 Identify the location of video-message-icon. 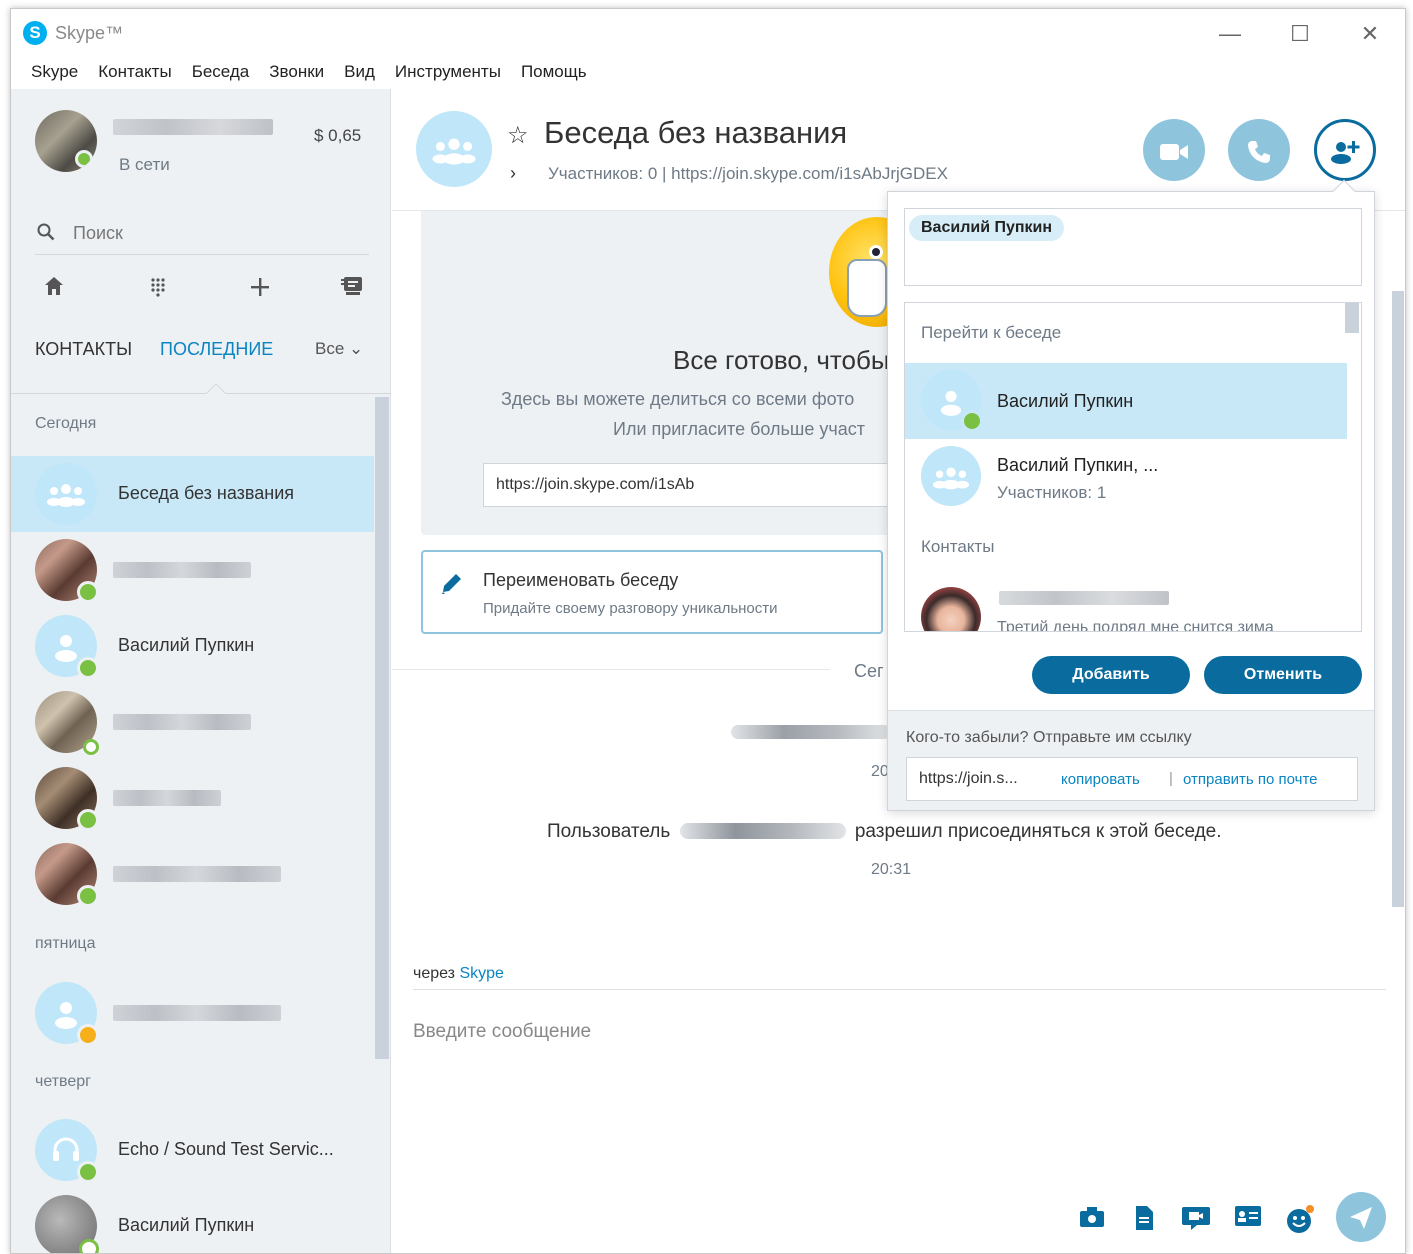
(1196, 1220).